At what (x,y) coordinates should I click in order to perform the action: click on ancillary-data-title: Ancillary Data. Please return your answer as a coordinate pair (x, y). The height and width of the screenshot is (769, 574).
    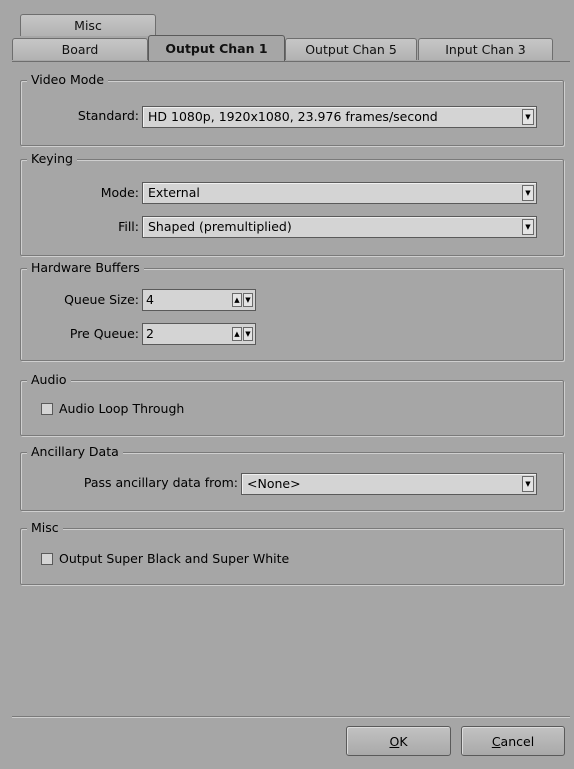
    Looking at the image, I should click on (75, 452).